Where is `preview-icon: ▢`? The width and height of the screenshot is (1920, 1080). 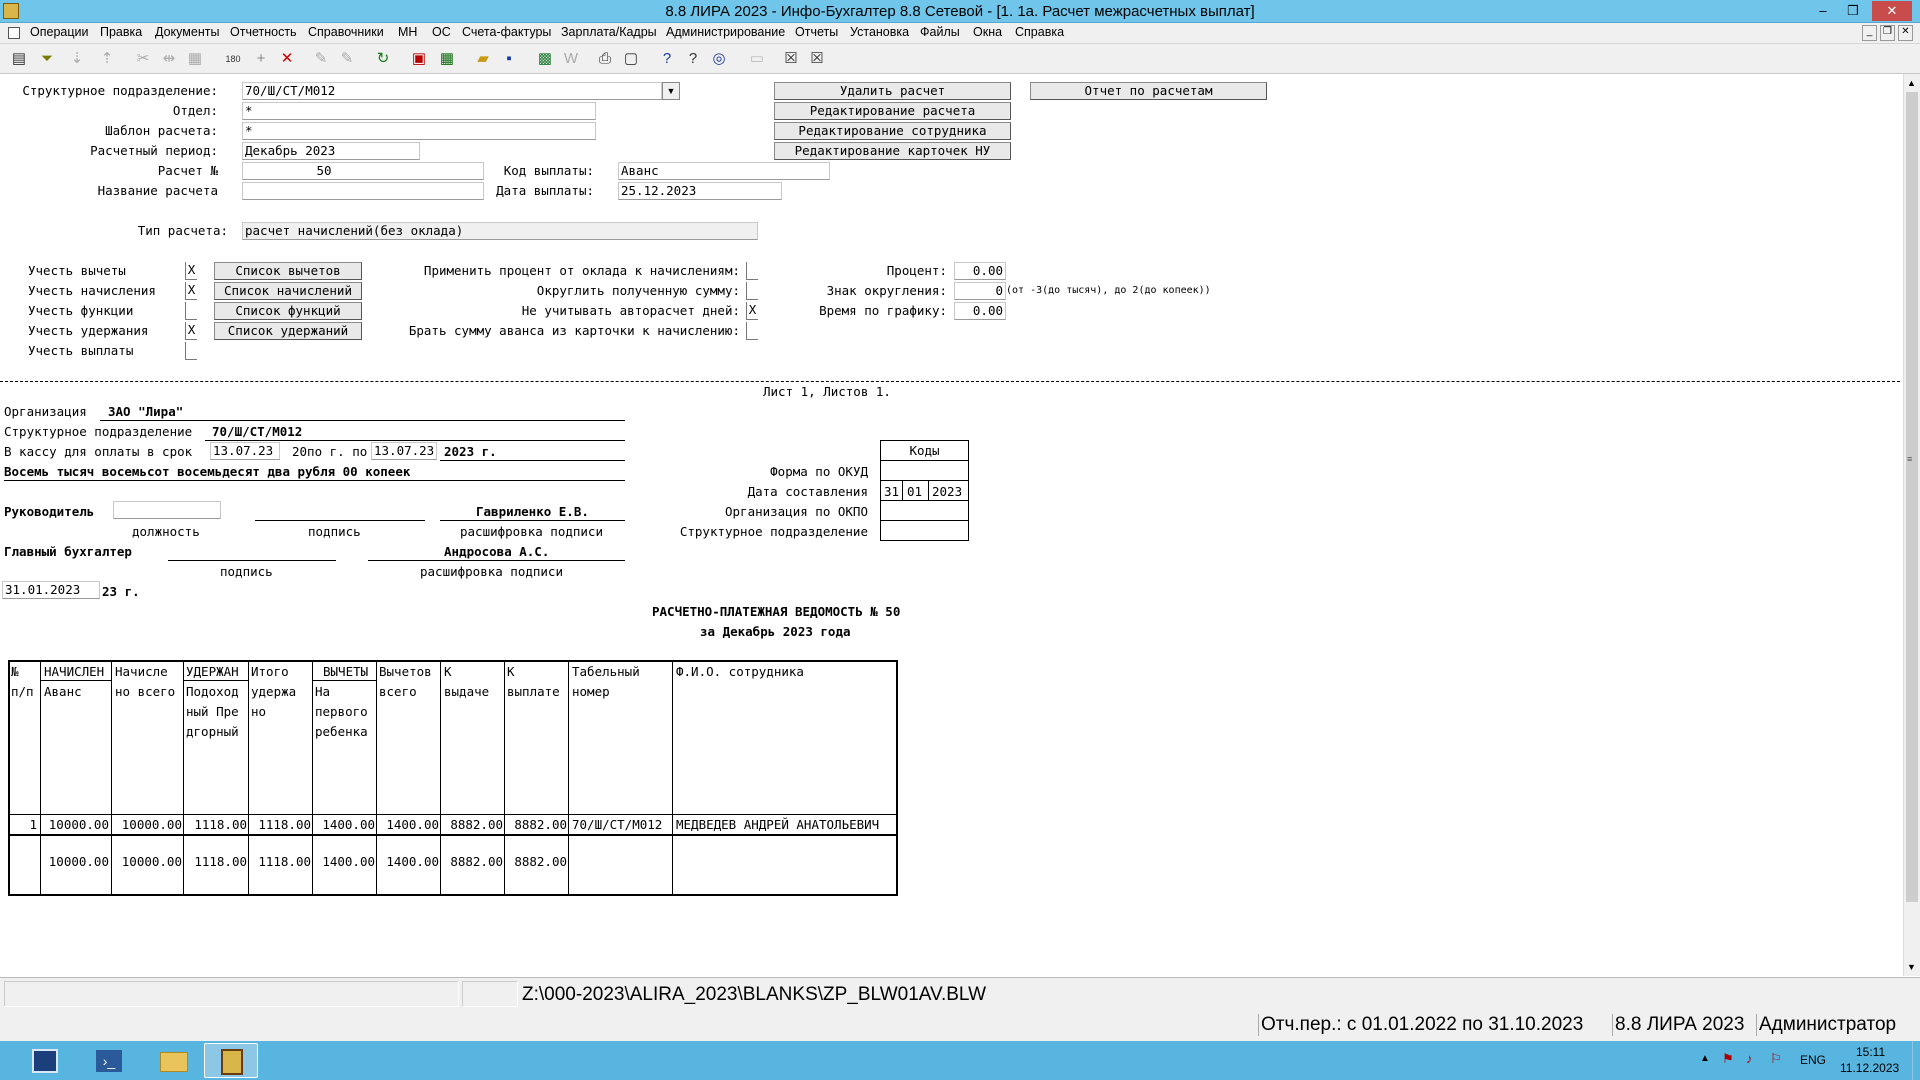
preview-icon: ▢ is located at coordinates (631, 59).